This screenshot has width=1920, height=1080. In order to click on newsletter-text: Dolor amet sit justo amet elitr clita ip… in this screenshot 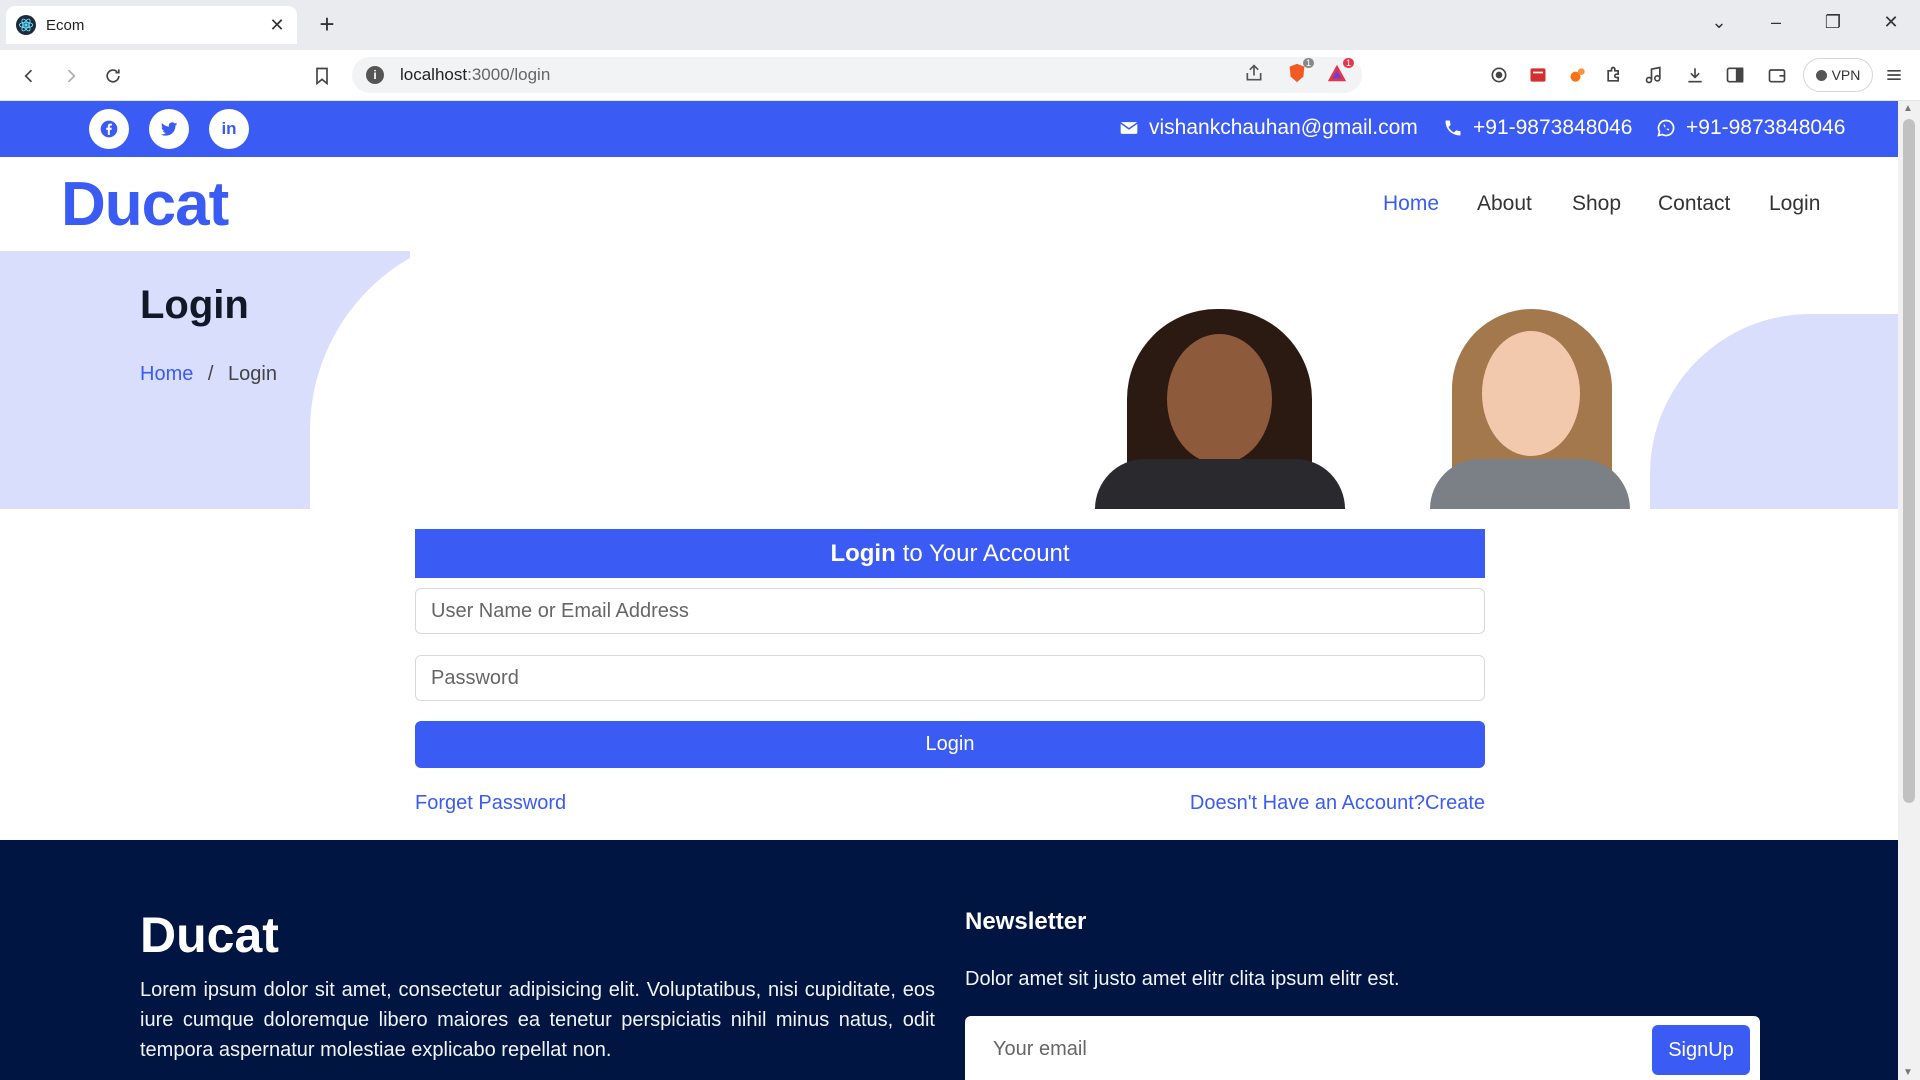, I will do `click(1182, 979)`.